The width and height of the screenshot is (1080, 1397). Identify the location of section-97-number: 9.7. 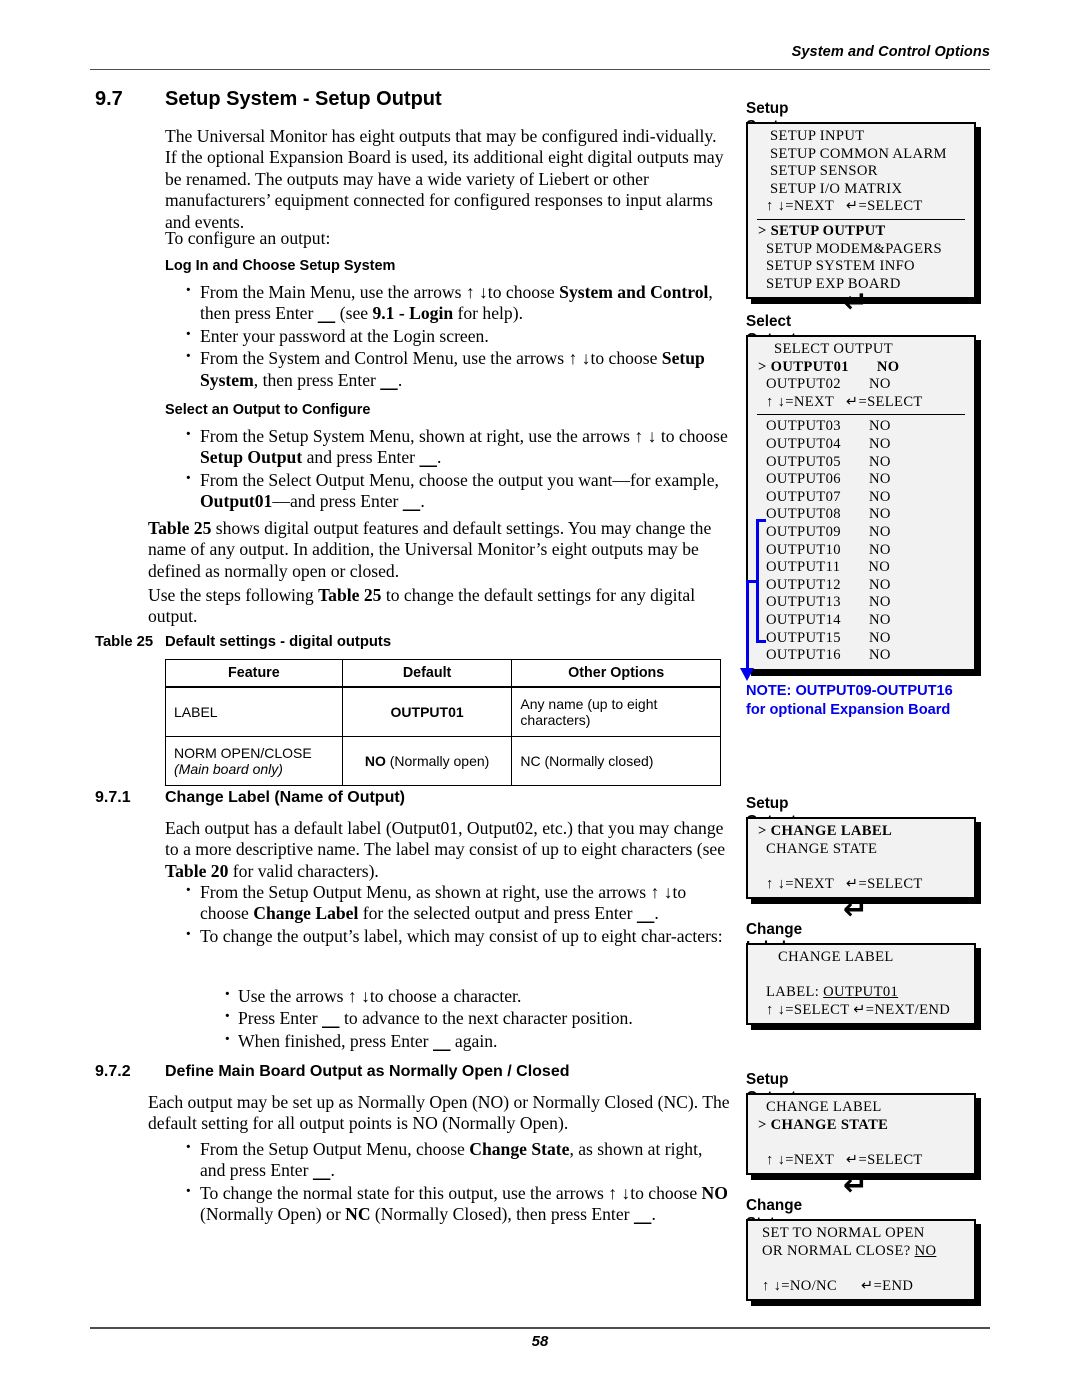
(109, 99).